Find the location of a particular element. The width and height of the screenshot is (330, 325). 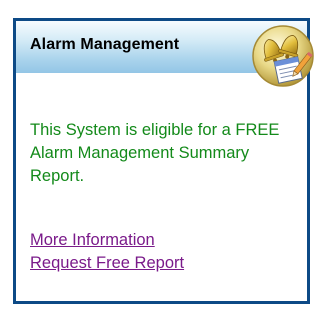

bell-report-icon is located at coordinates (283, 56).